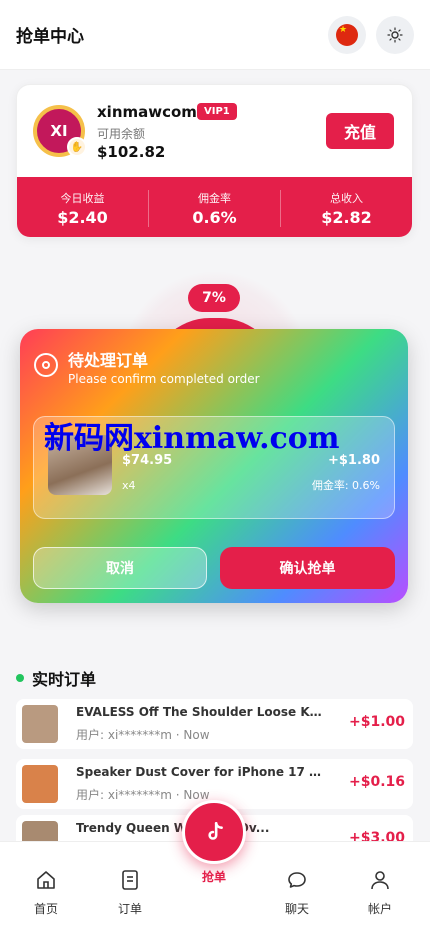 The image size is (430, 931). Describe the element at coordinates (77, 147) in the screenshot. I see `avatar-badge-icon: ✋` at that location.